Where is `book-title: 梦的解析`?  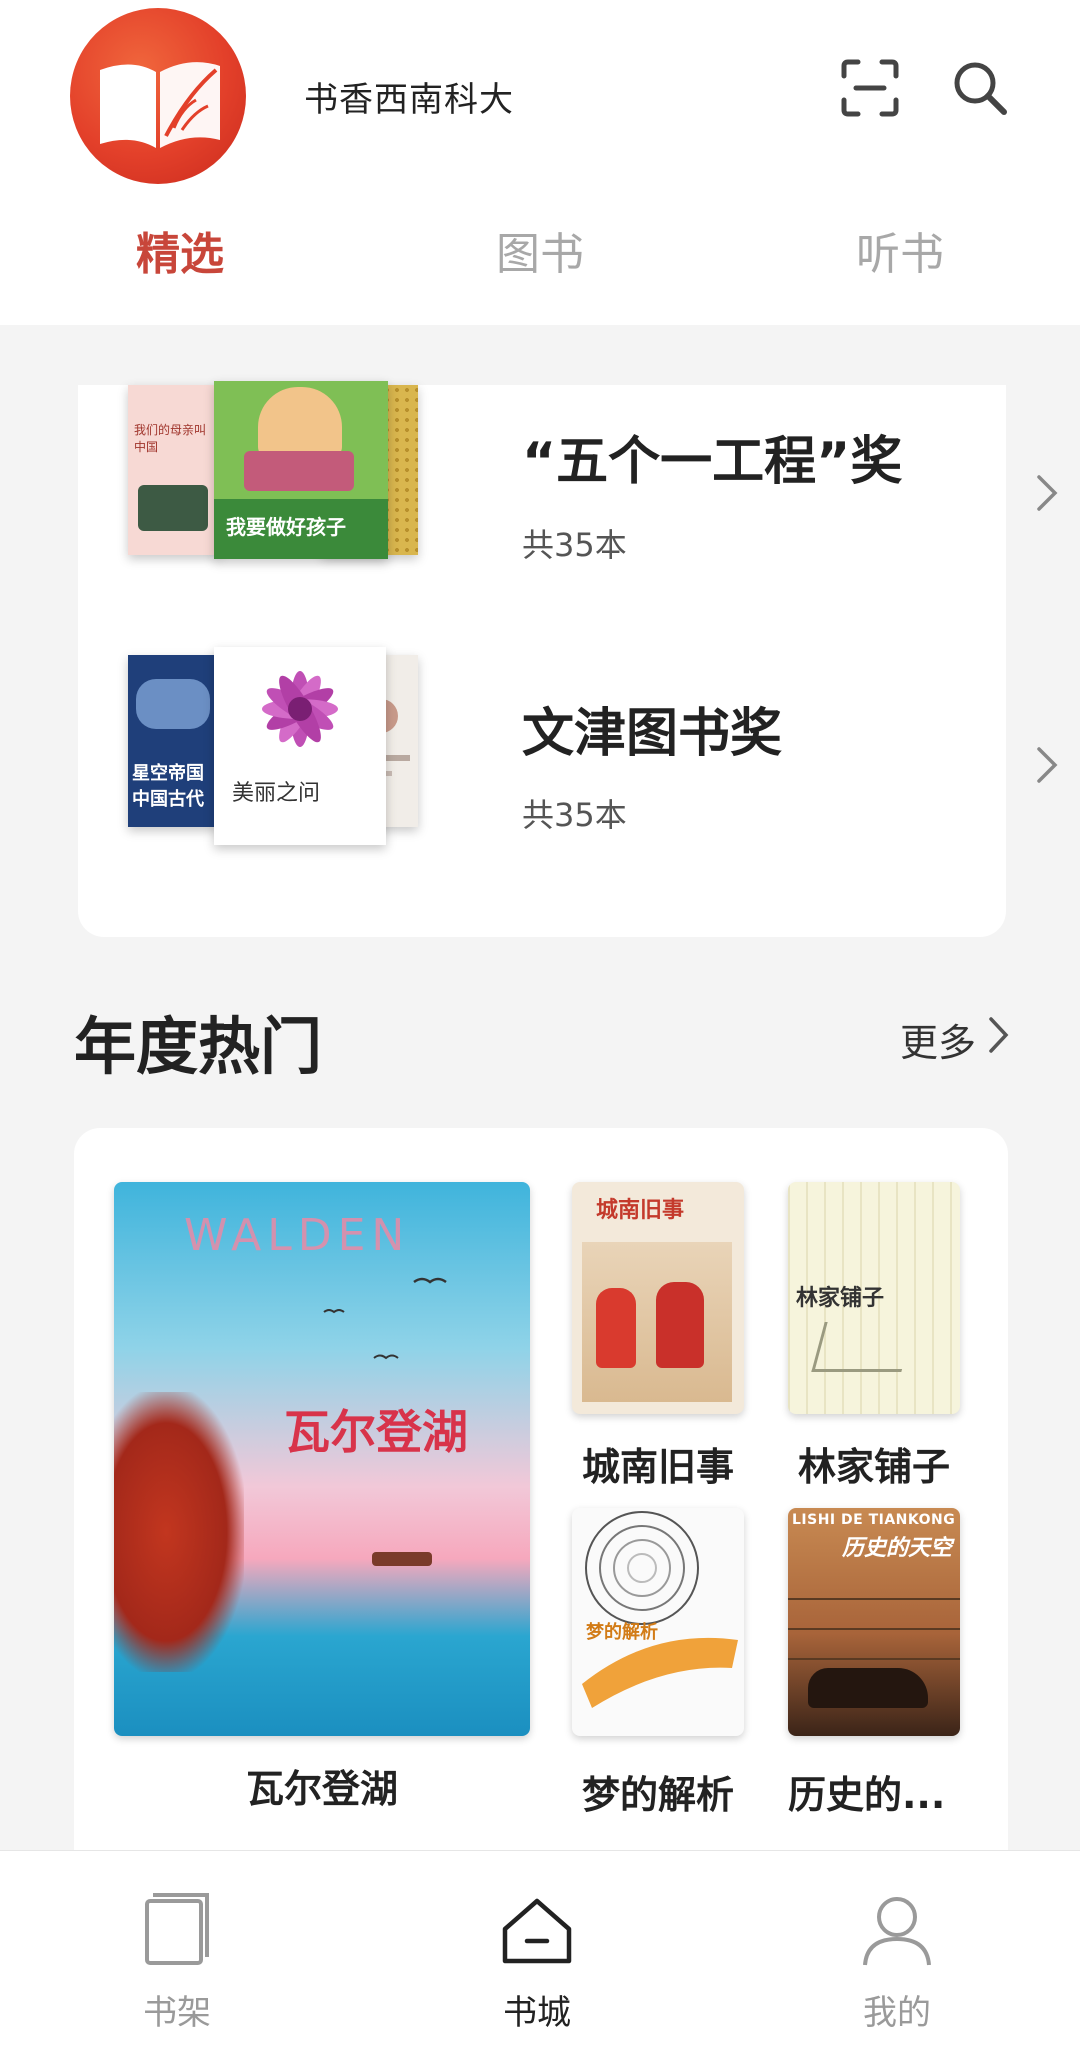
book-title: 梦的解析 is located at coordinates (657, 1795).